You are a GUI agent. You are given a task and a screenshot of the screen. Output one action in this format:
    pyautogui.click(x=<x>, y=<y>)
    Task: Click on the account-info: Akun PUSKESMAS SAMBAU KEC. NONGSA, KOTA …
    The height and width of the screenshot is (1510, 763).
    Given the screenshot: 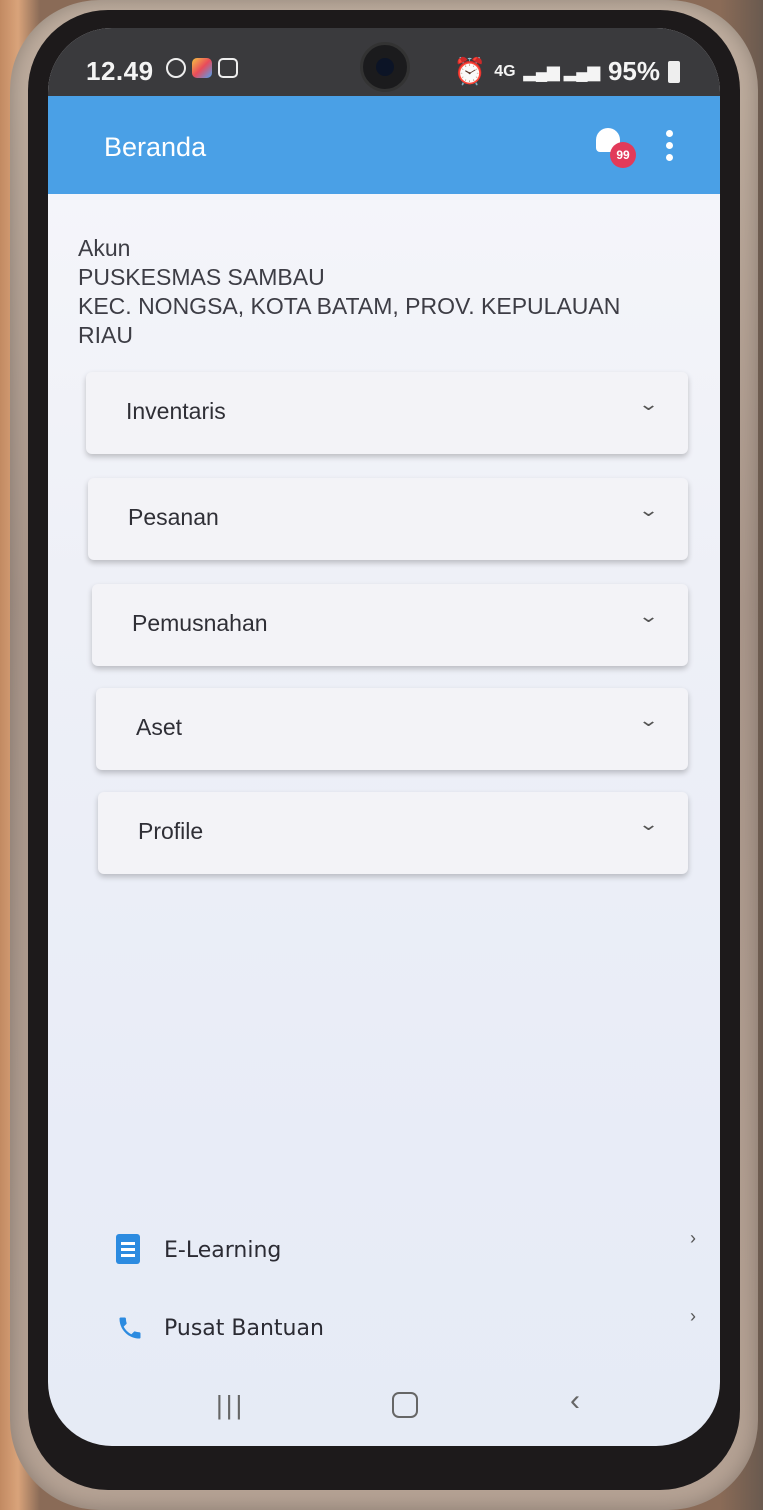 What is the action you would take?
    pyautogui.click(x=378, y=292)
    